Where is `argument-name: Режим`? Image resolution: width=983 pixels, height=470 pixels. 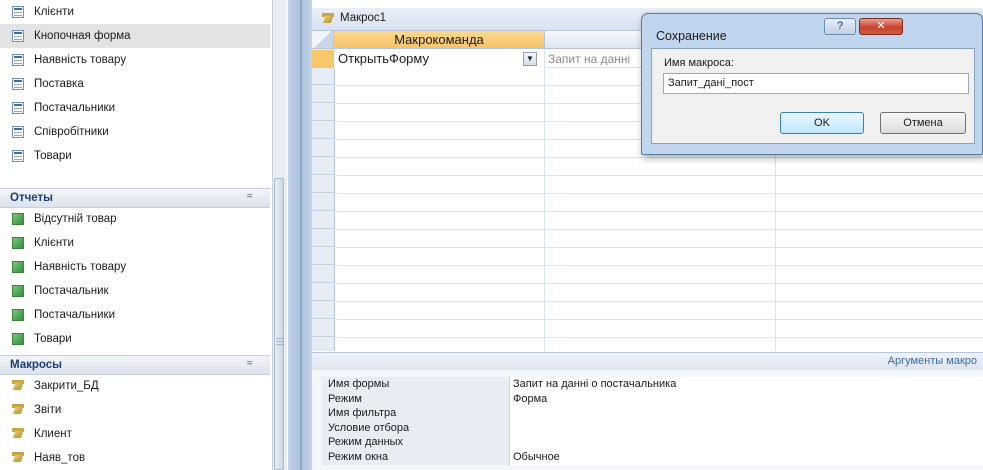 argument-name: Режим is located at coordinates (416, 399).